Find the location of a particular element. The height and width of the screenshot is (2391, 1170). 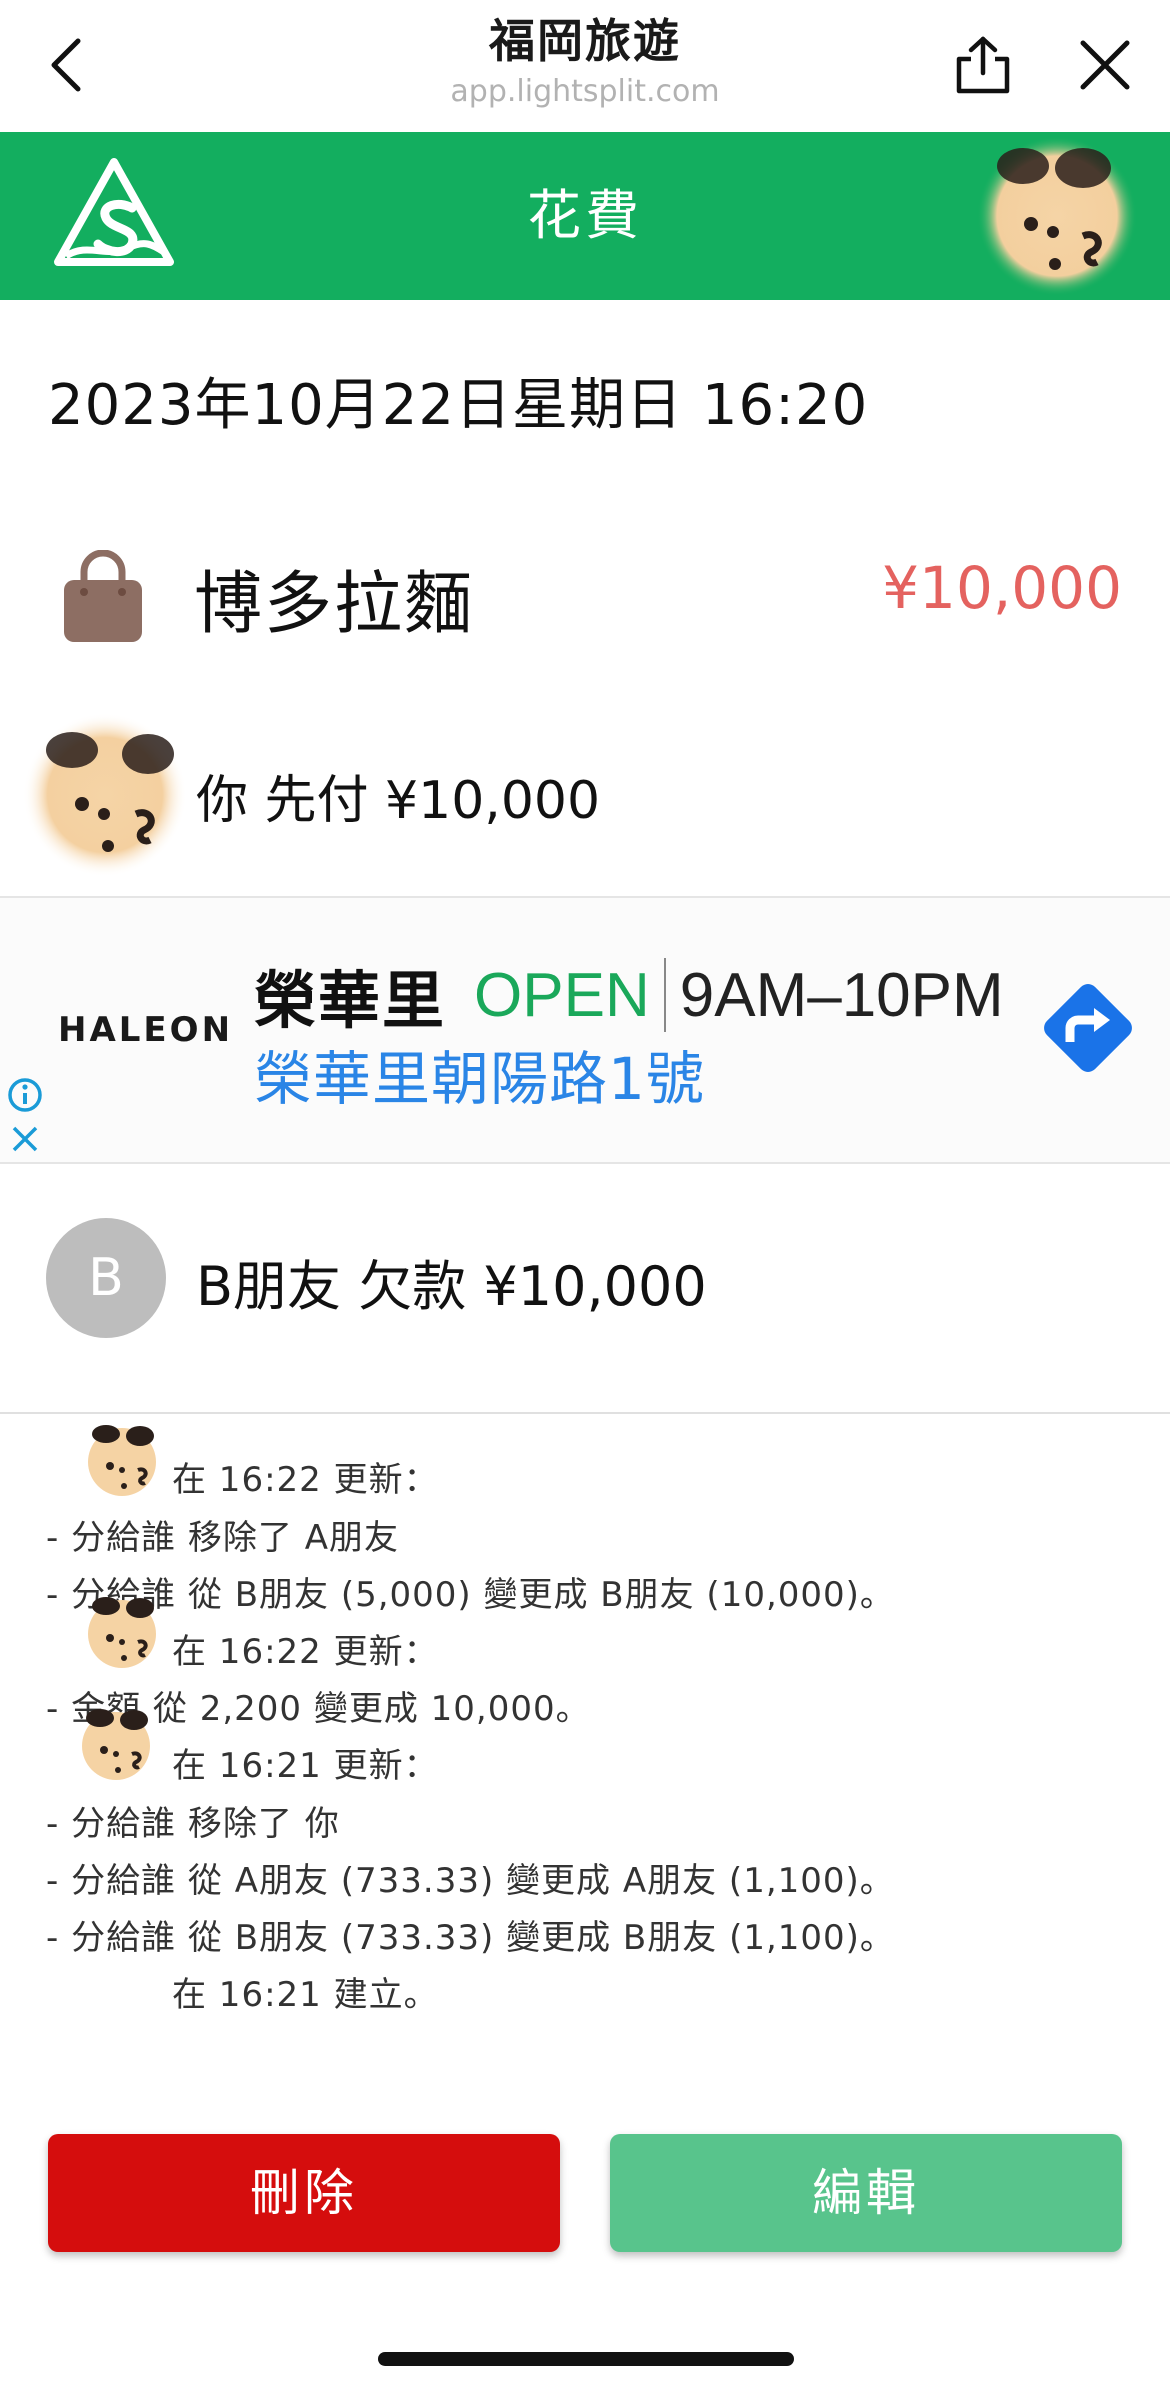

ad-banner: HALEON 榮華里 OPEN 9AM–10PM 榮華里朝陽路1號 is located at coordinates (585, 1030).